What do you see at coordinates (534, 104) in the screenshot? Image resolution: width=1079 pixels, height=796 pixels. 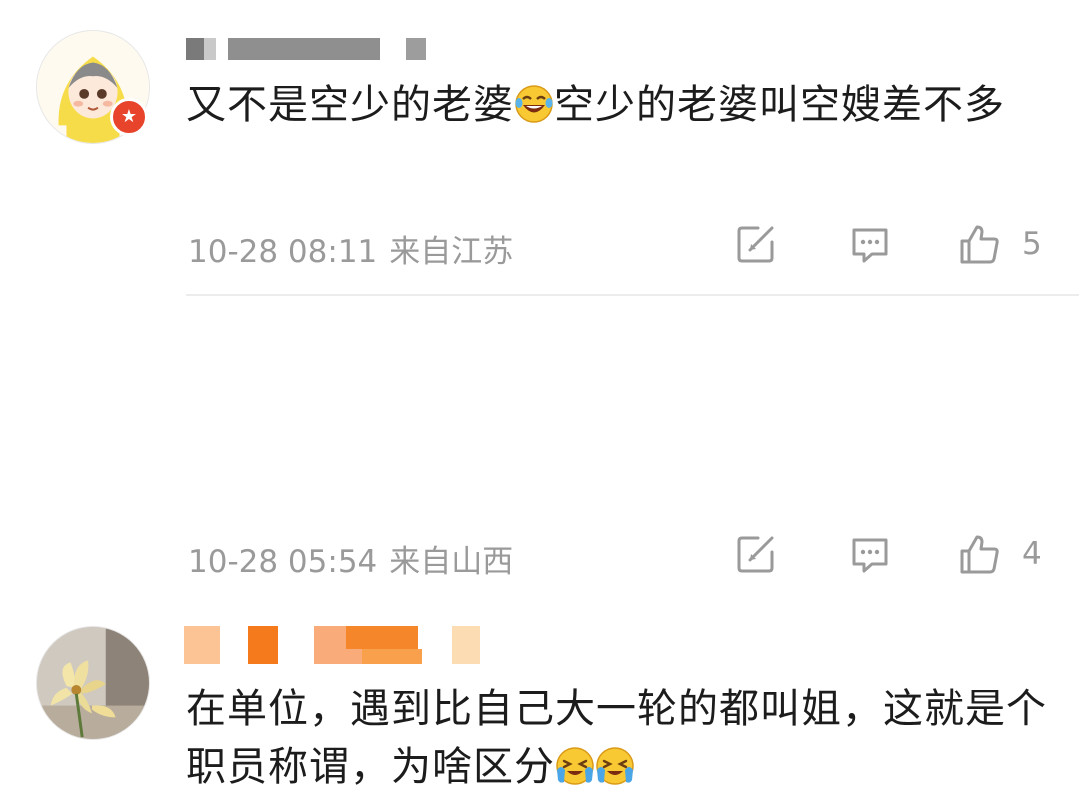 I see `laughing-tears-emoji-icon` at bounding box center [534, 104].